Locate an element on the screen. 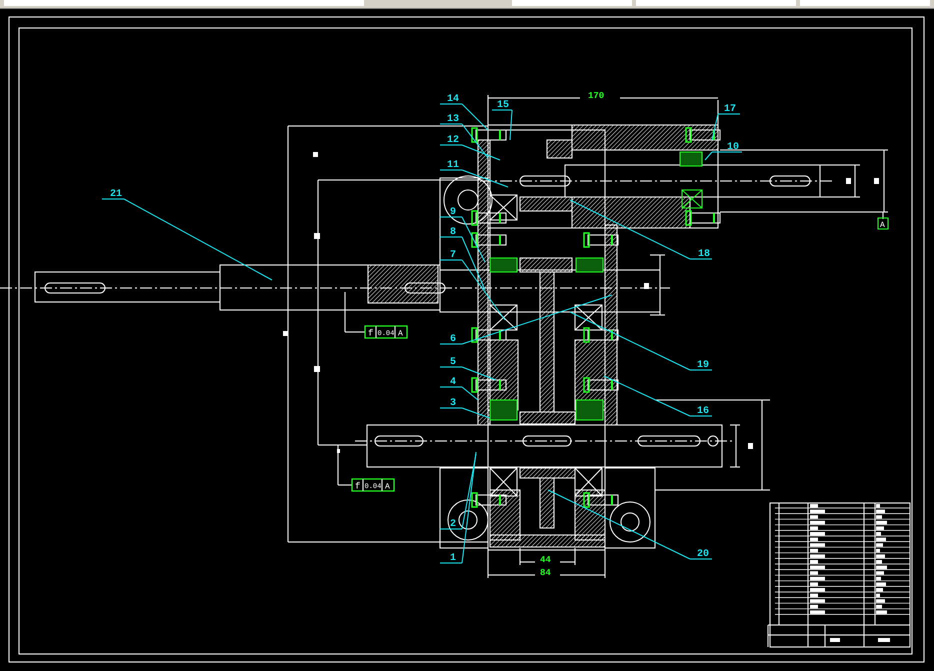  part-number: 20 is located at coordinates (703, 554).